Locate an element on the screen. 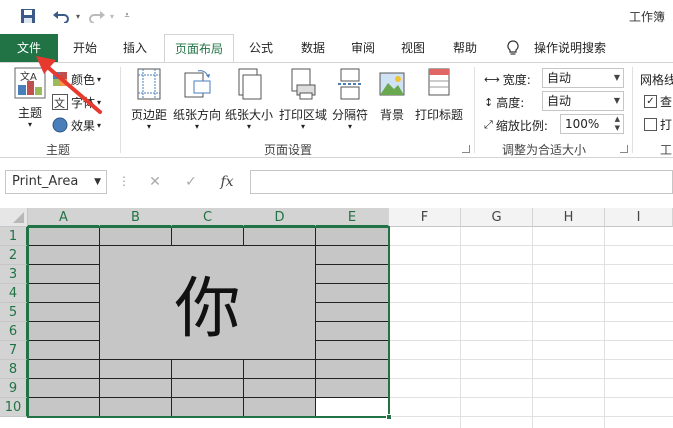  gridline is located at coordinates (531, 321).